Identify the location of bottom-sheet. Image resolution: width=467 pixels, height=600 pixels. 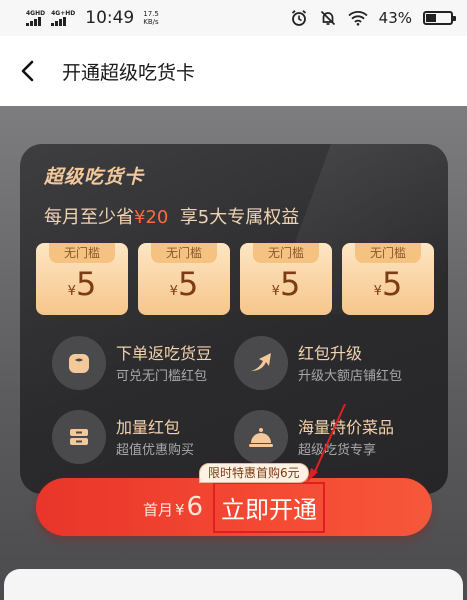
(233, 584).